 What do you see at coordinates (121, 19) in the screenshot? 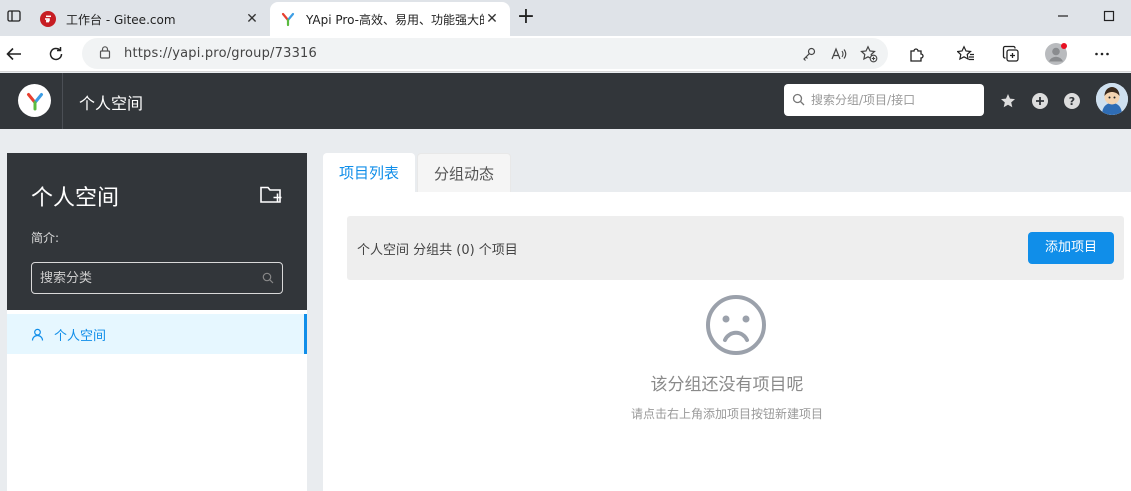
I see `tab-title: 工作台 - Gitee.com` at bounding box center [121, 19].